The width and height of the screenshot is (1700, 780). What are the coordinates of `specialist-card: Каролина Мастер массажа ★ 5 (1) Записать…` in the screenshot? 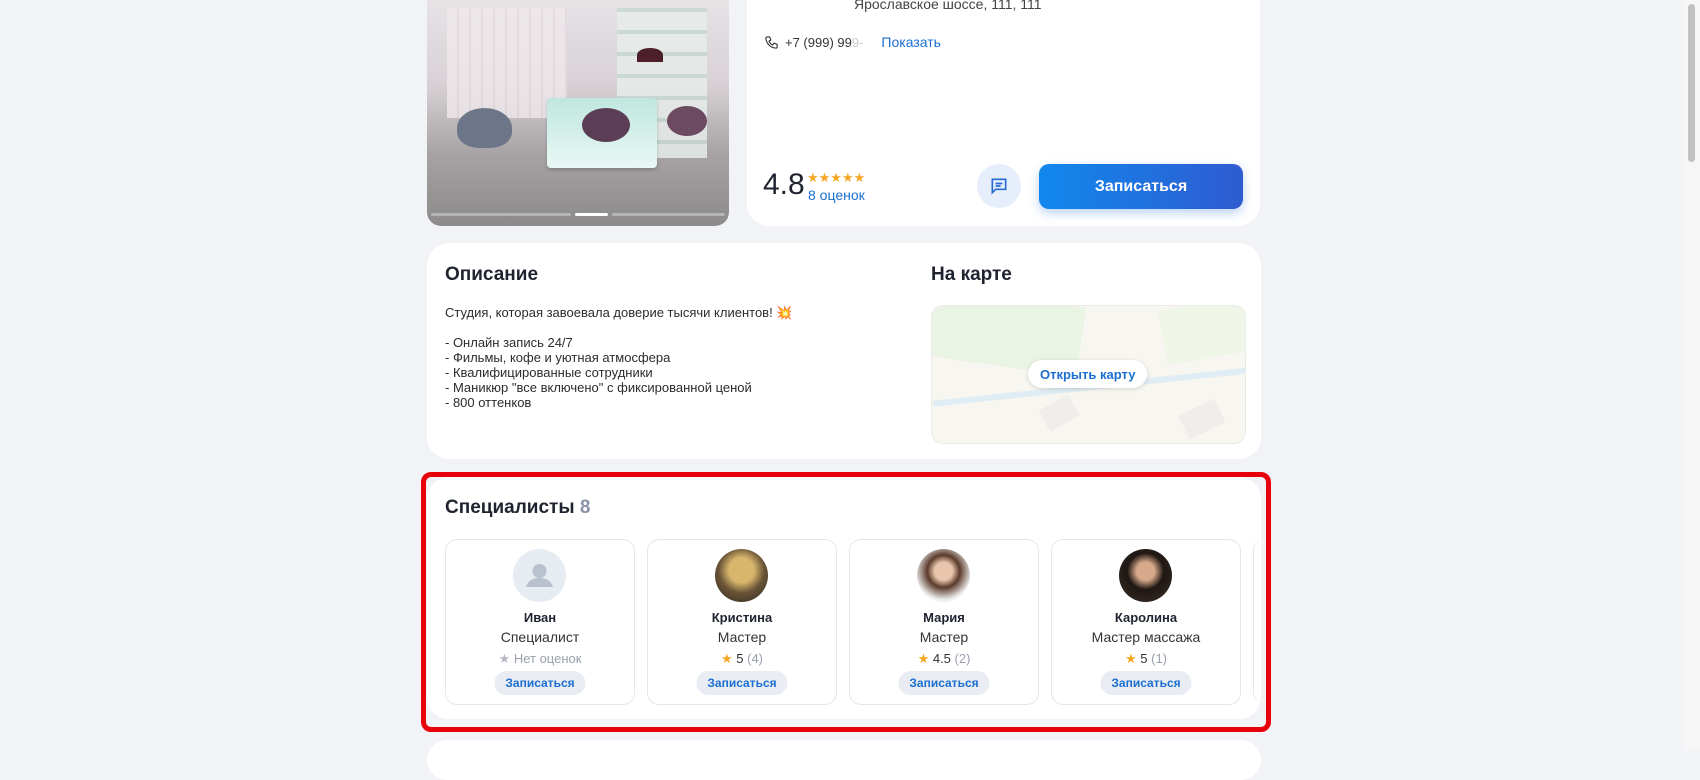 It's located at (1146, 622).